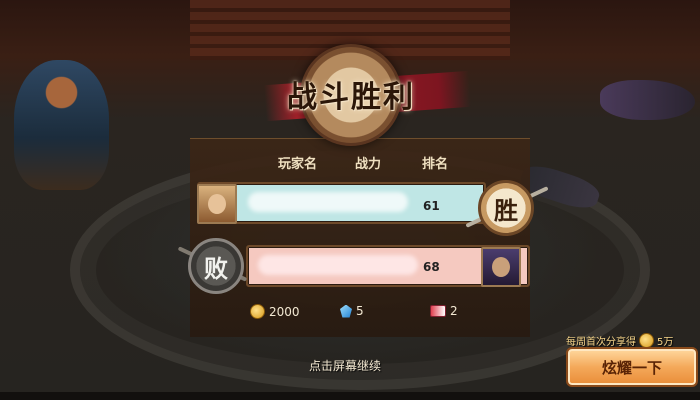  I want to click on reward-gem: 5, so click(352, 311).